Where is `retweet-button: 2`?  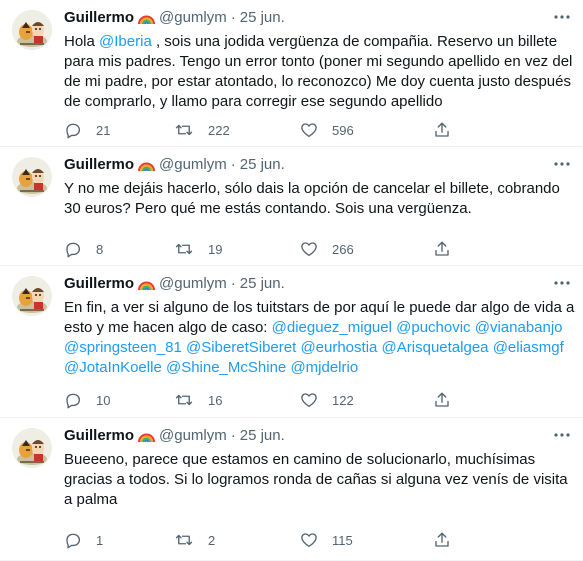 retweet-button: 2 is located at coordinates (194, 540).